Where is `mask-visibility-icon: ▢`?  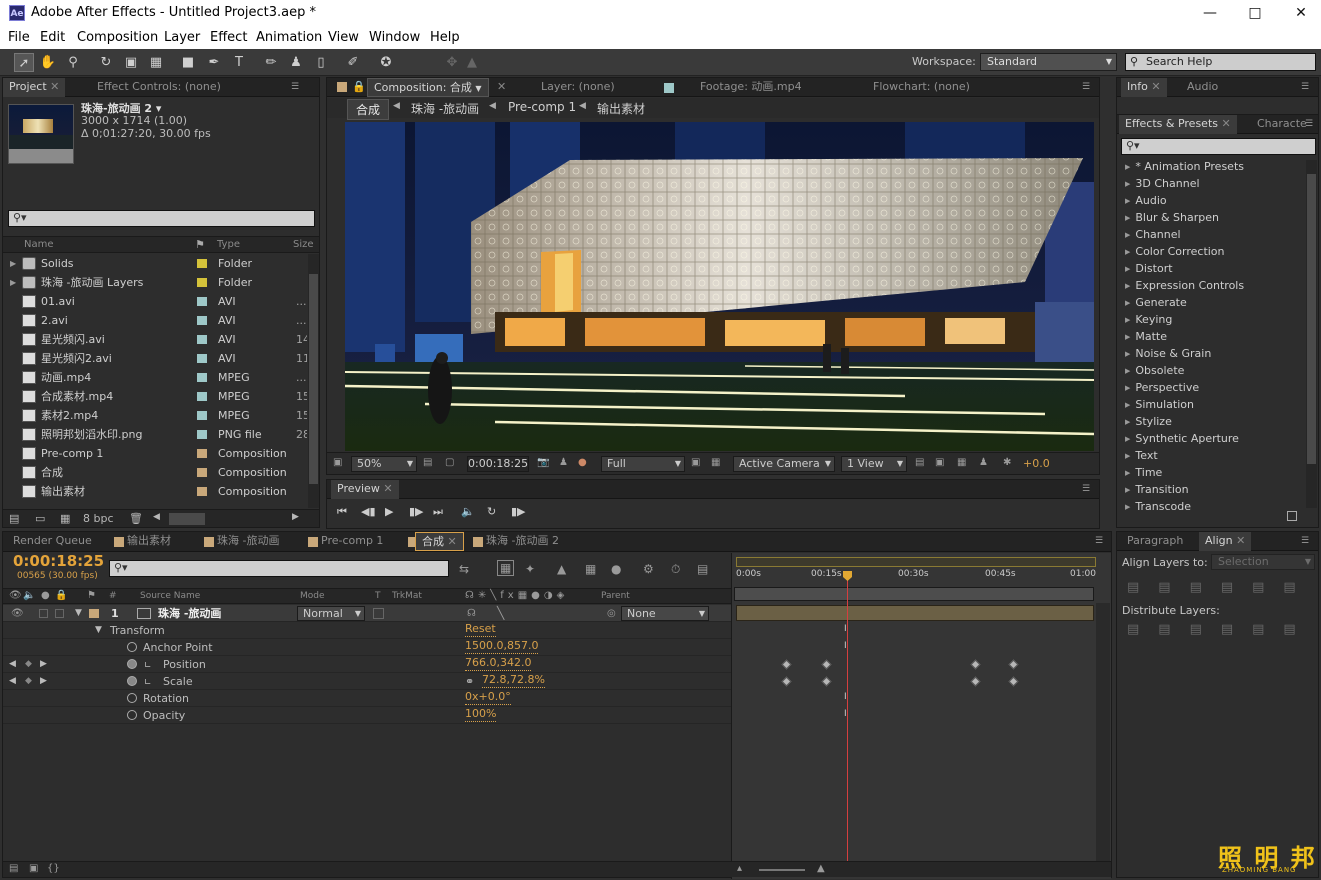
mask-visibility-icon: ▢ is located at coordinates (449, 462).